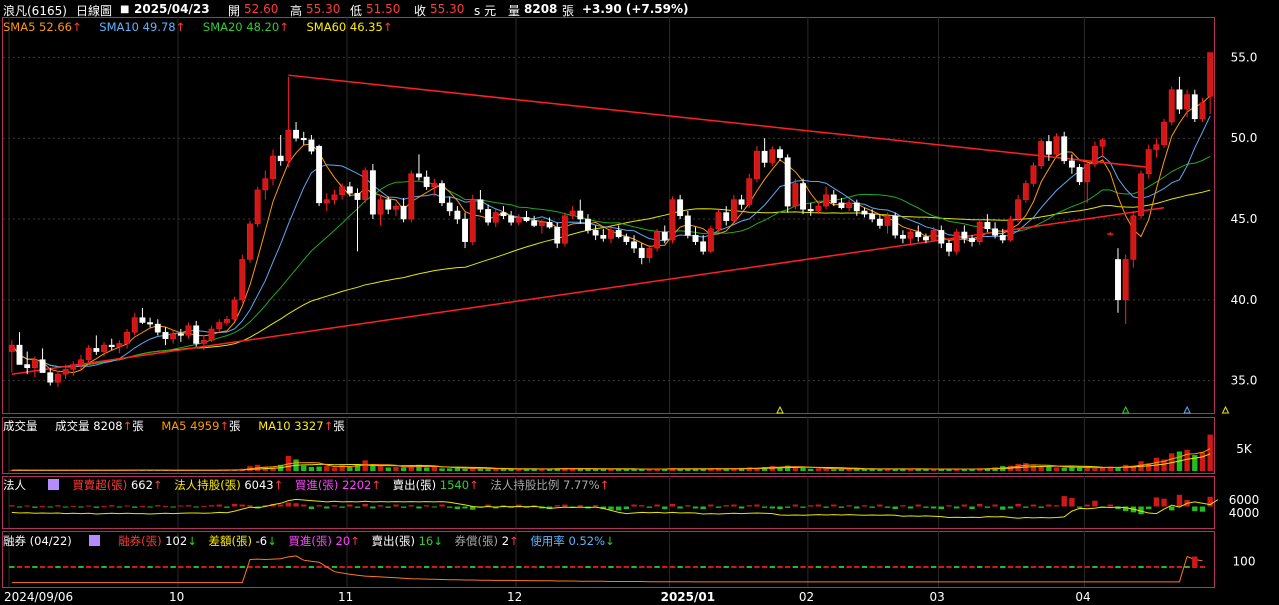 This screenshot has height=605, width=1279. I want to click on institutional-holding-line, so click(615, 508).